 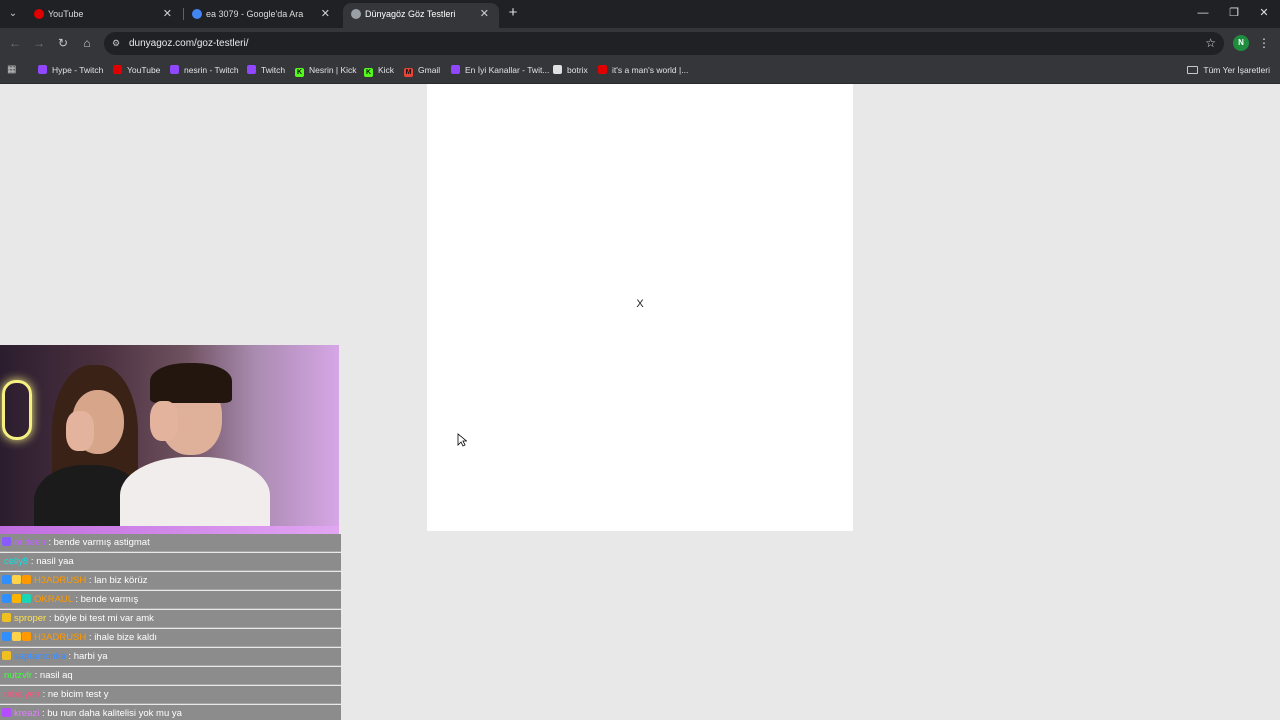 I want to click on apps-grid-icon: ▦, so click(x=13, y=70).